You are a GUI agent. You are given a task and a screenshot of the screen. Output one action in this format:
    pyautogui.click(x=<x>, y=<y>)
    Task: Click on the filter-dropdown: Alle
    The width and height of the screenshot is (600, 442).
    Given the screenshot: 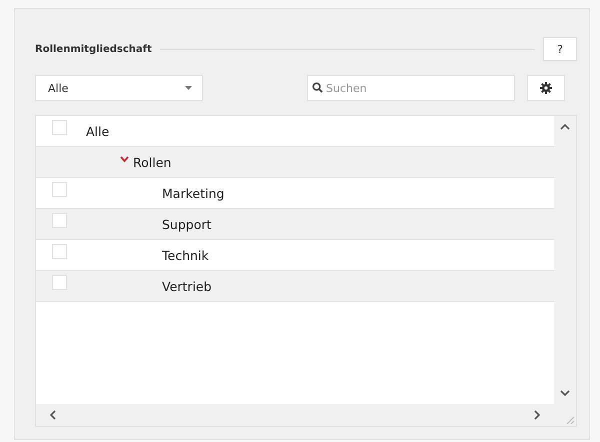 What is the action you would take?
    pyautogui.click(x=119, y=88)
    